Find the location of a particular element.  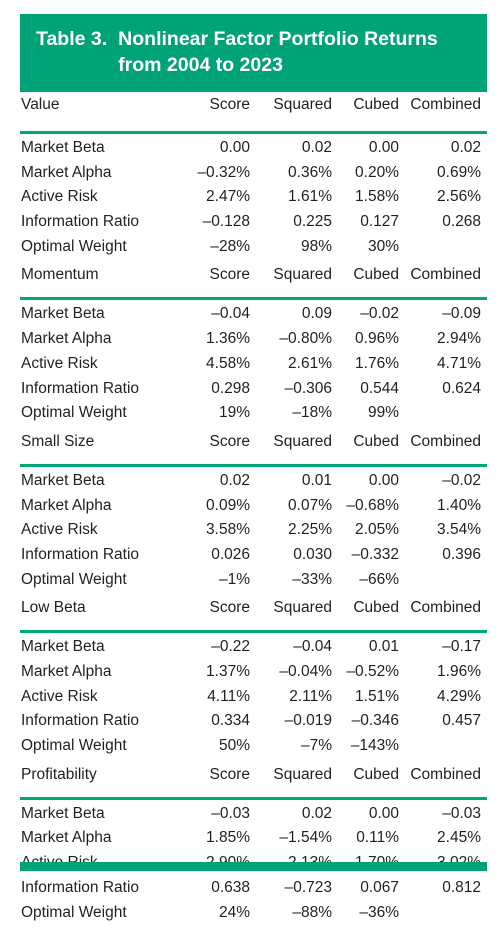

cell-cubed: 2.05% is located at coordinates (371, 533).